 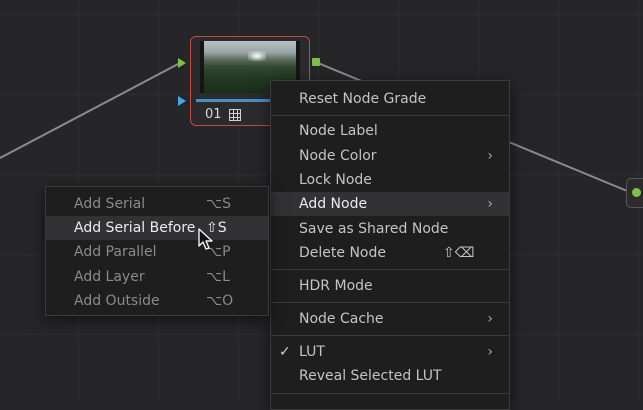 I want to click on menu-item-node-cache: Node Cache ›, so click(x=390, y=319).